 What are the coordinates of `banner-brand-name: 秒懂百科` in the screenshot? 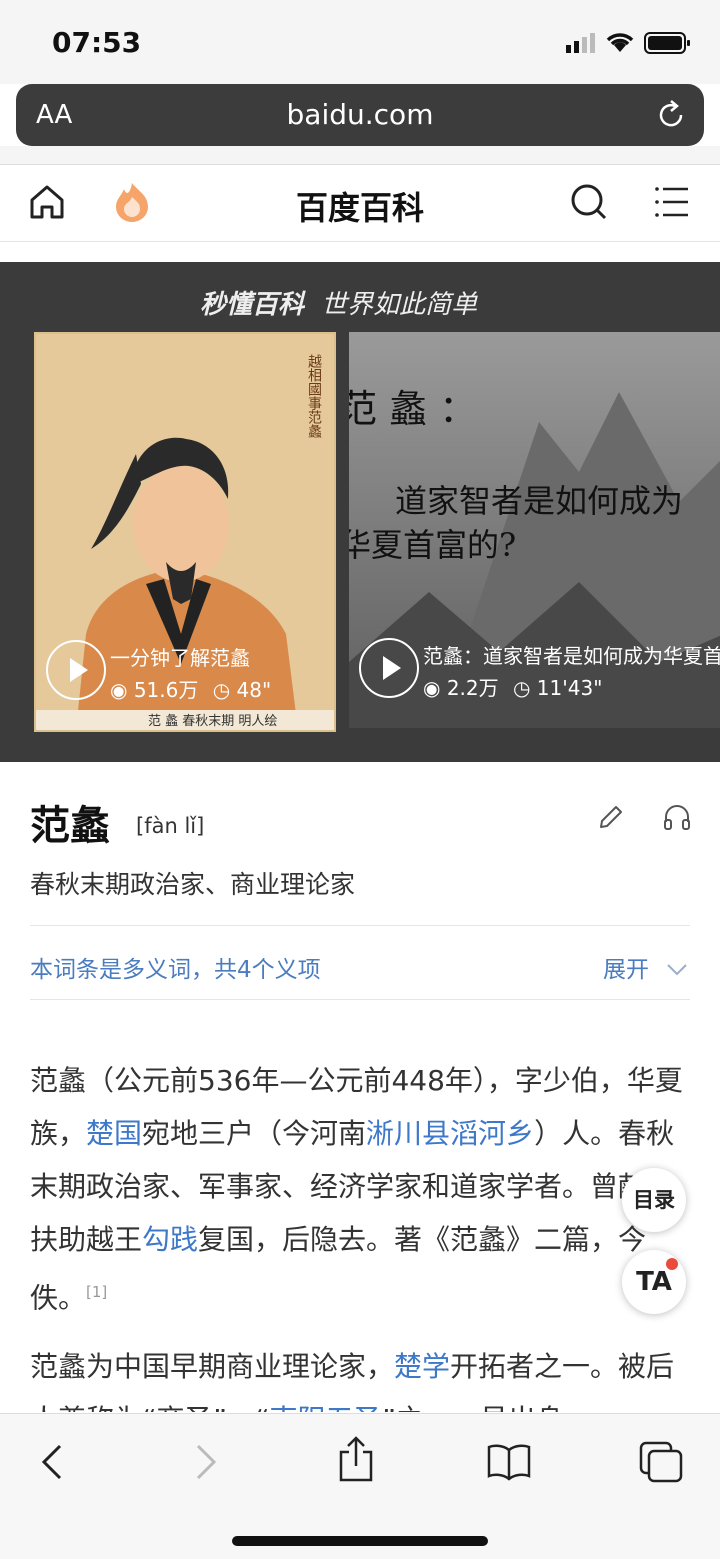 It's located at (252, 305).